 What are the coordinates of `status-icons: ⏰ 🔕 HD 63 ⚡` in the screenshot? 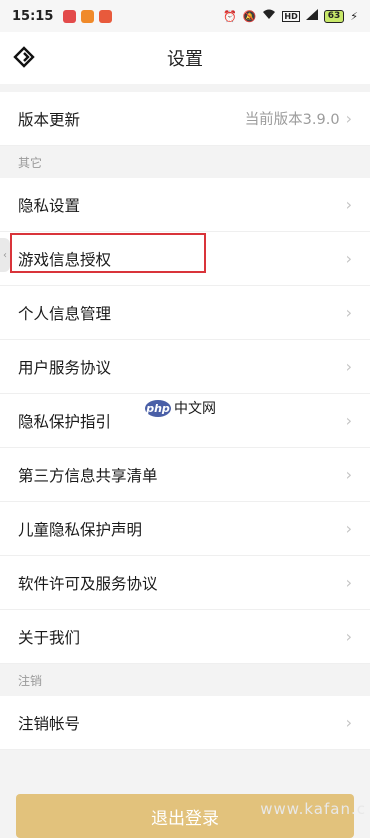 It's located at (290, 16).